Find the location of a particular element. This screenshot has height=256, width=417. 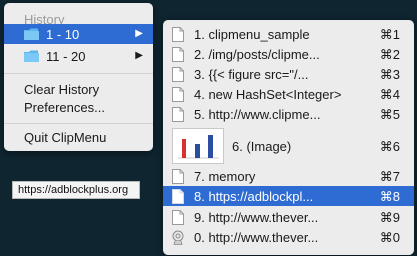

item-shortcut: ⌘5 is located at coordinates (389, 114).